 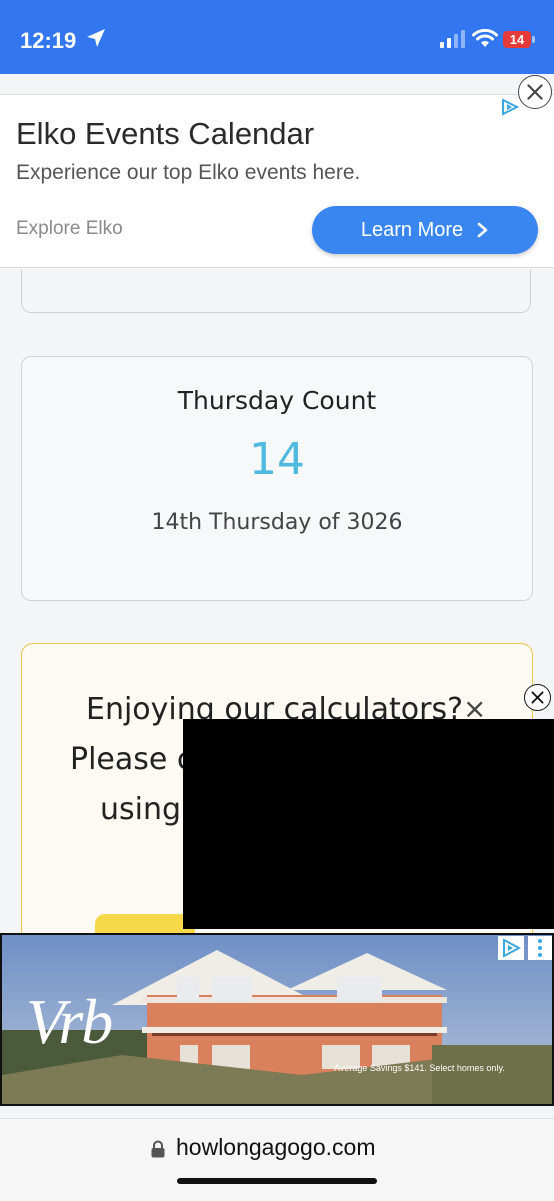 I want to click on promo-line-3: using, so click(x=141, y=809).